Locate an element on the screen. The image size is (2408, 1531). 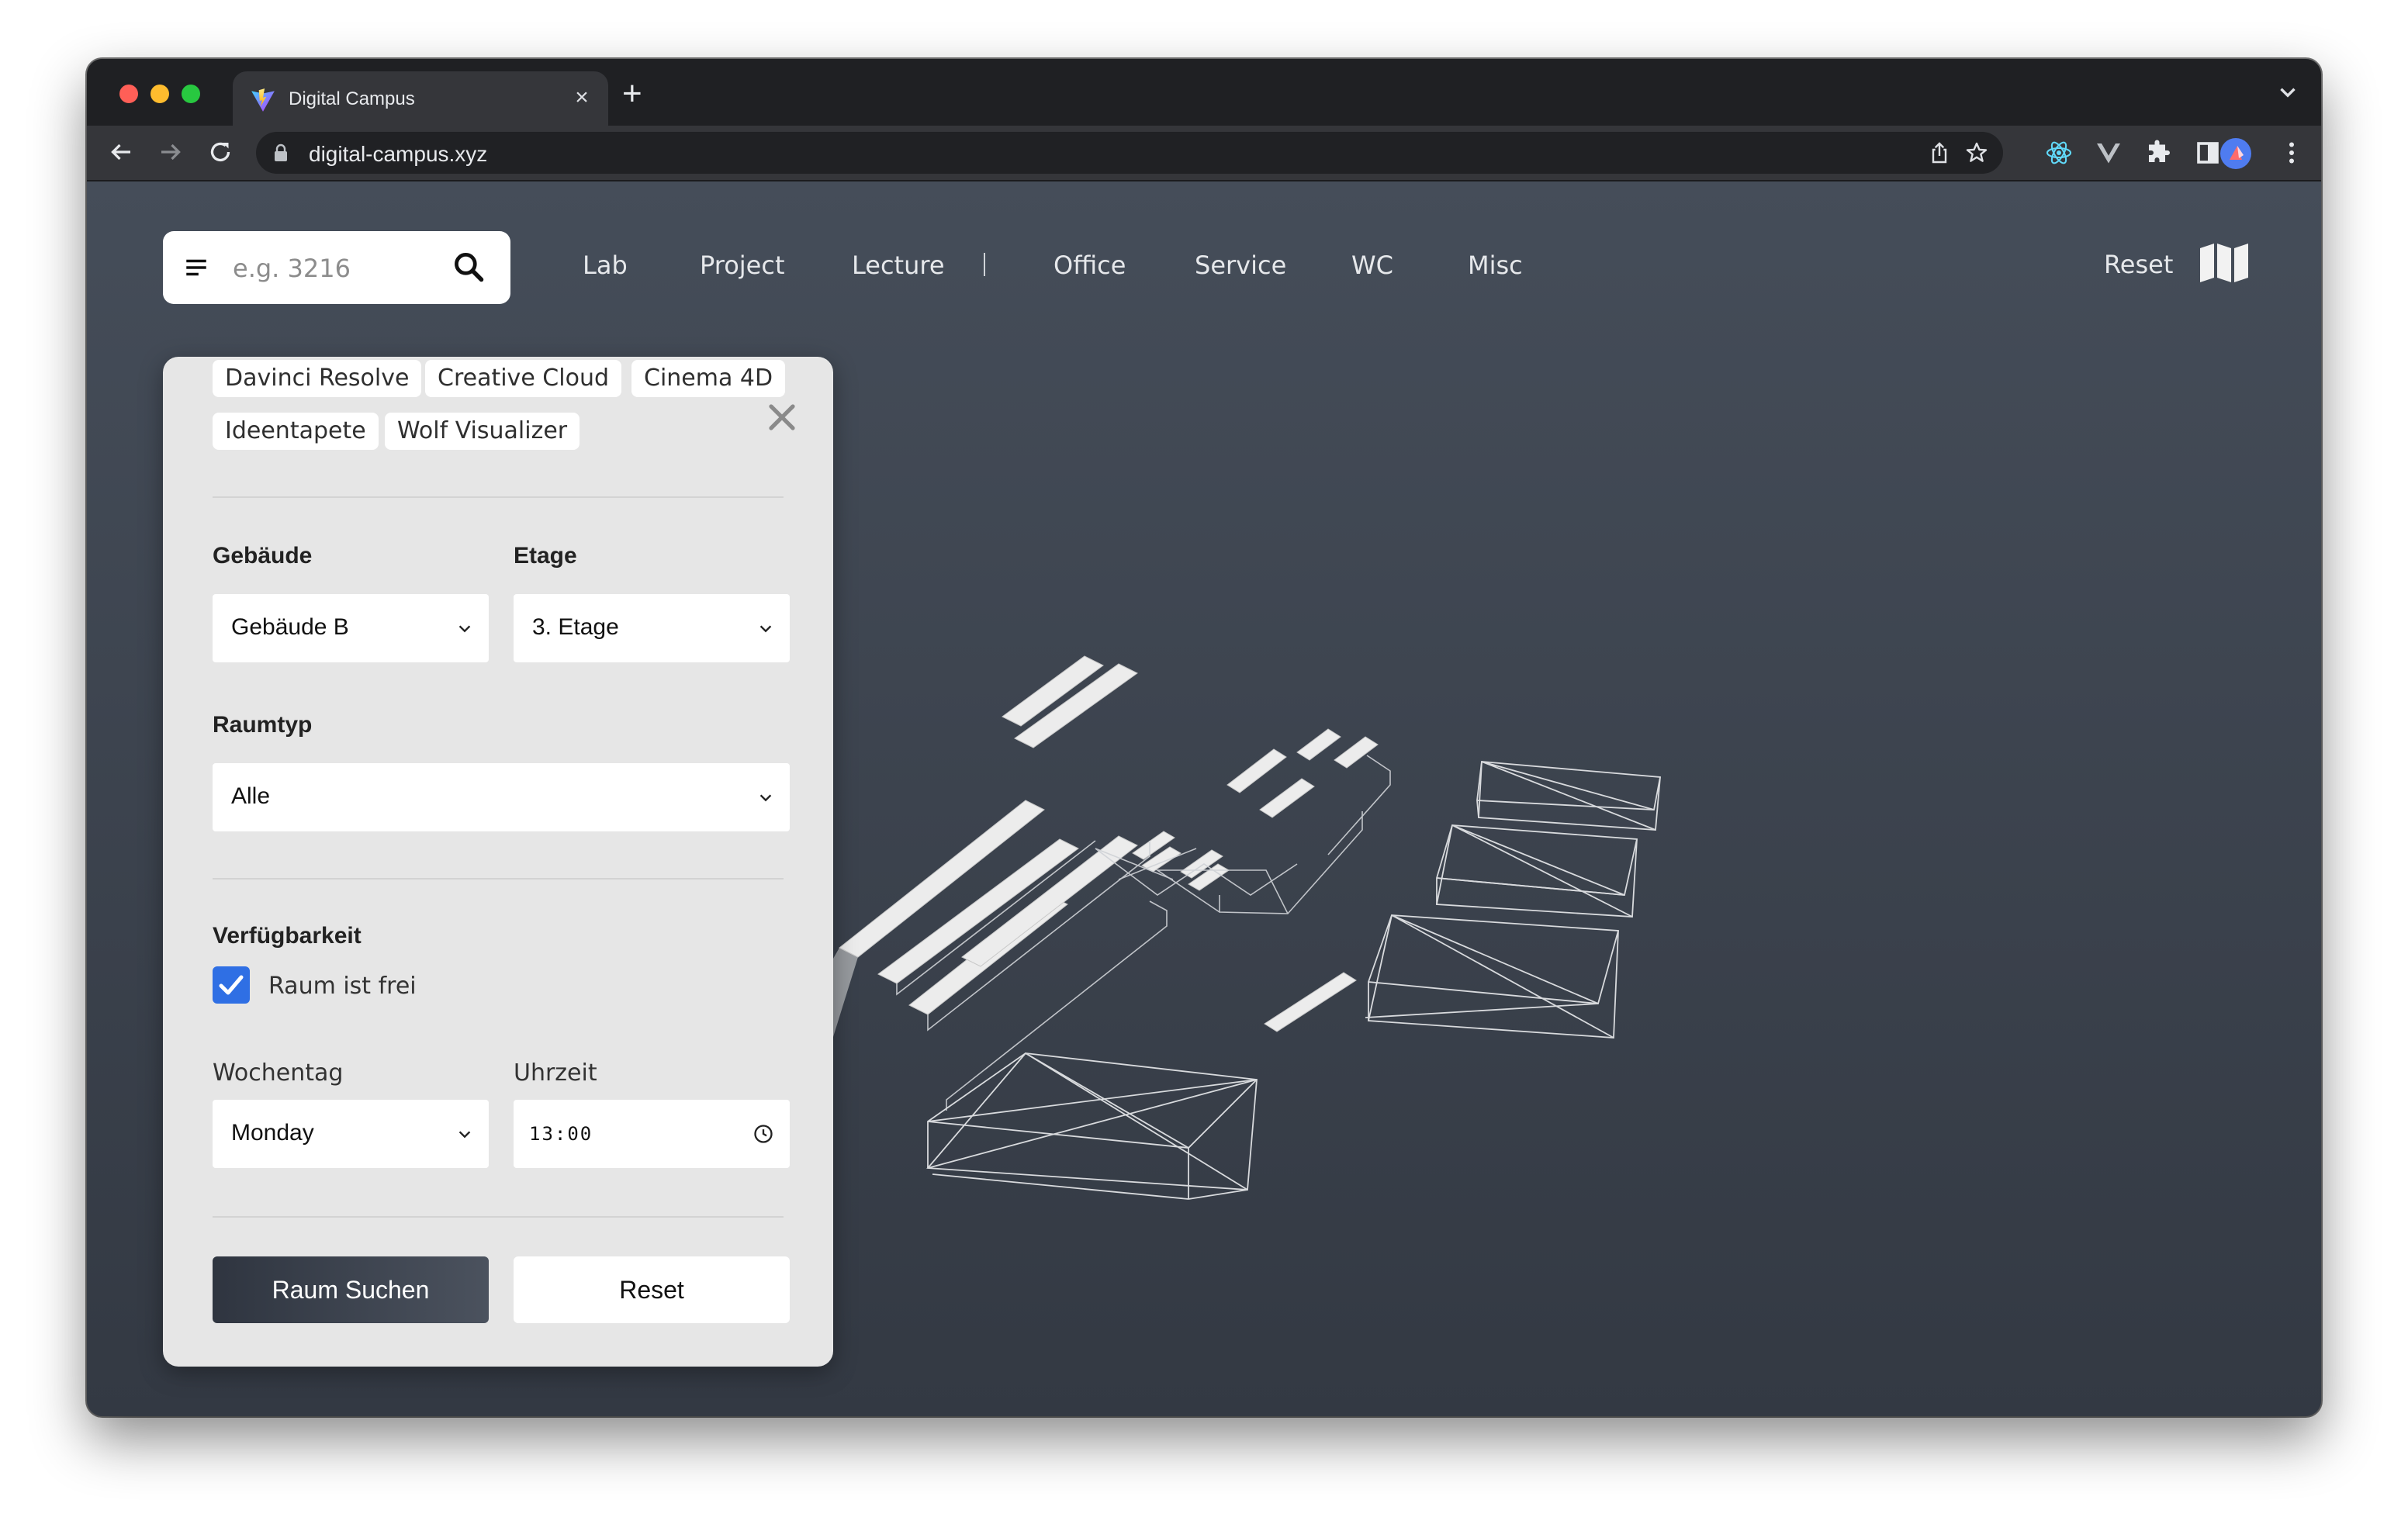
url-text: digital-campus.xyz is located at coordinates (398, 154).